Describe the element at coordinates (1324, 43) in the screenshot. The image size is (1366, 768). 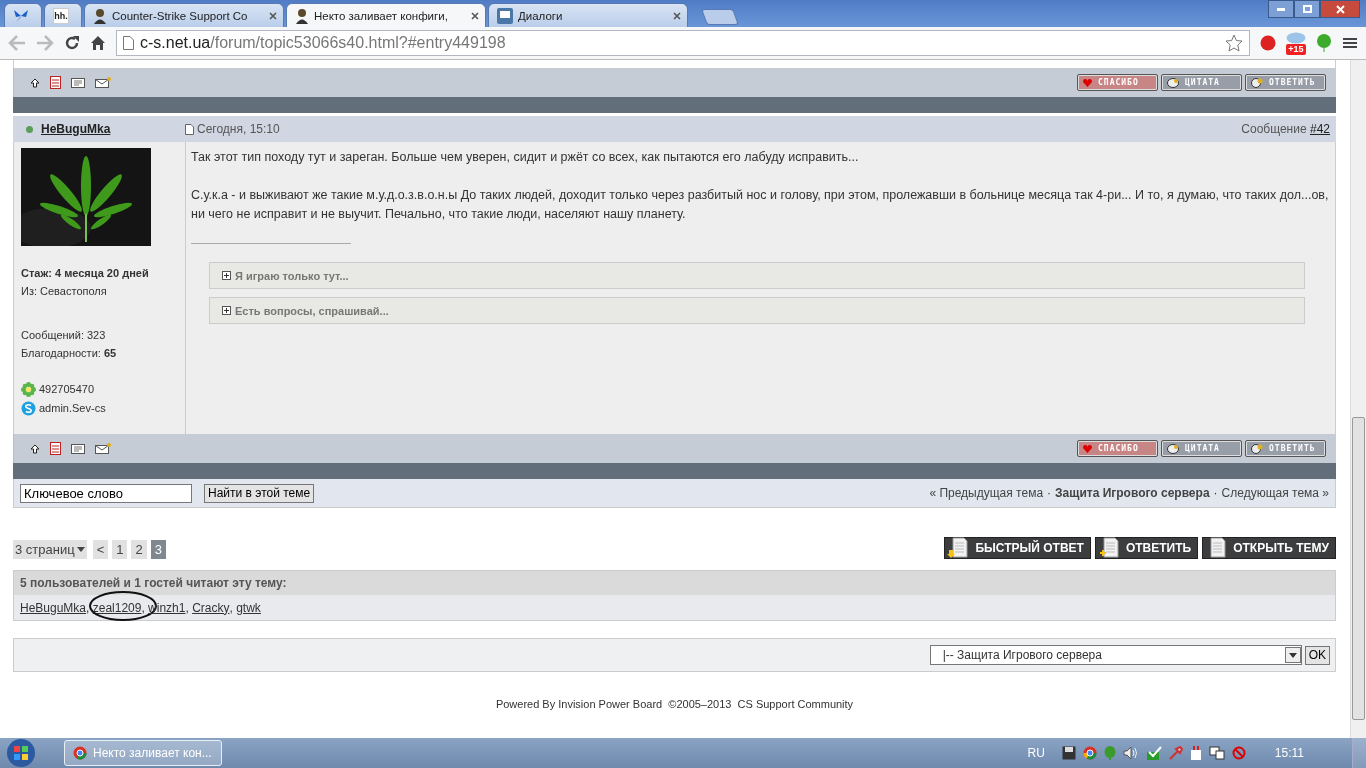
I see `balloon-icon` at that location.